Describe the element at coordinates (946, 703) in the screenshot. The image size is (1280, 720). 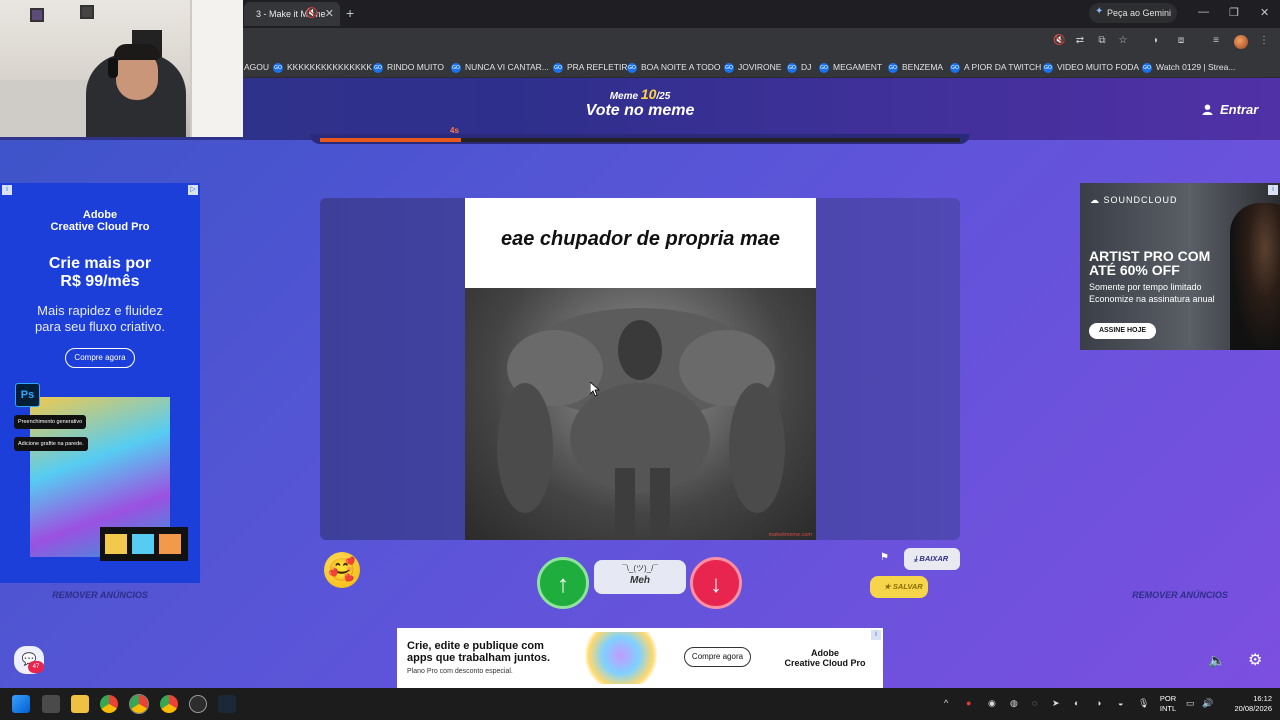
I see `tray-chevron-icon: ^` at that location.